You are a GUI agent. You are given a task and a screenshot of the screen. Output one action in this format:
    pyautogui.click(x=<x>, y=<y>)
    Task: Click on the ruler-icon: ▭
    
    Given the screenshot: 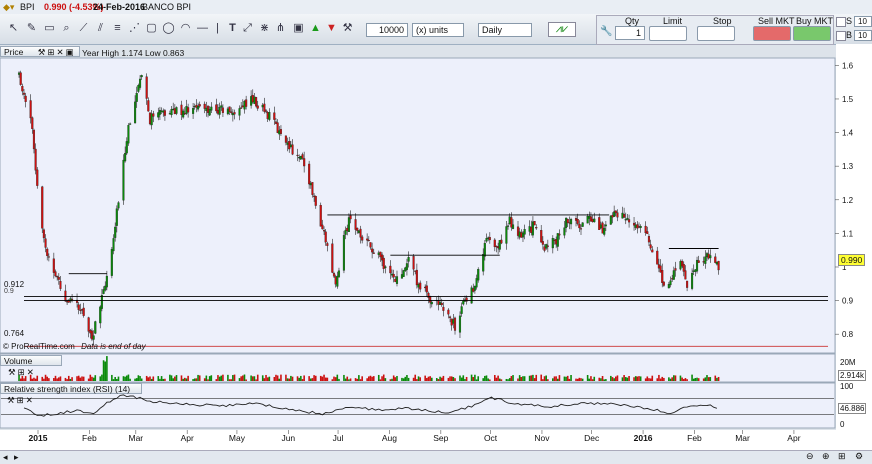 What is the action you would take?
    pyautogui.click(x=49, y=28)
    